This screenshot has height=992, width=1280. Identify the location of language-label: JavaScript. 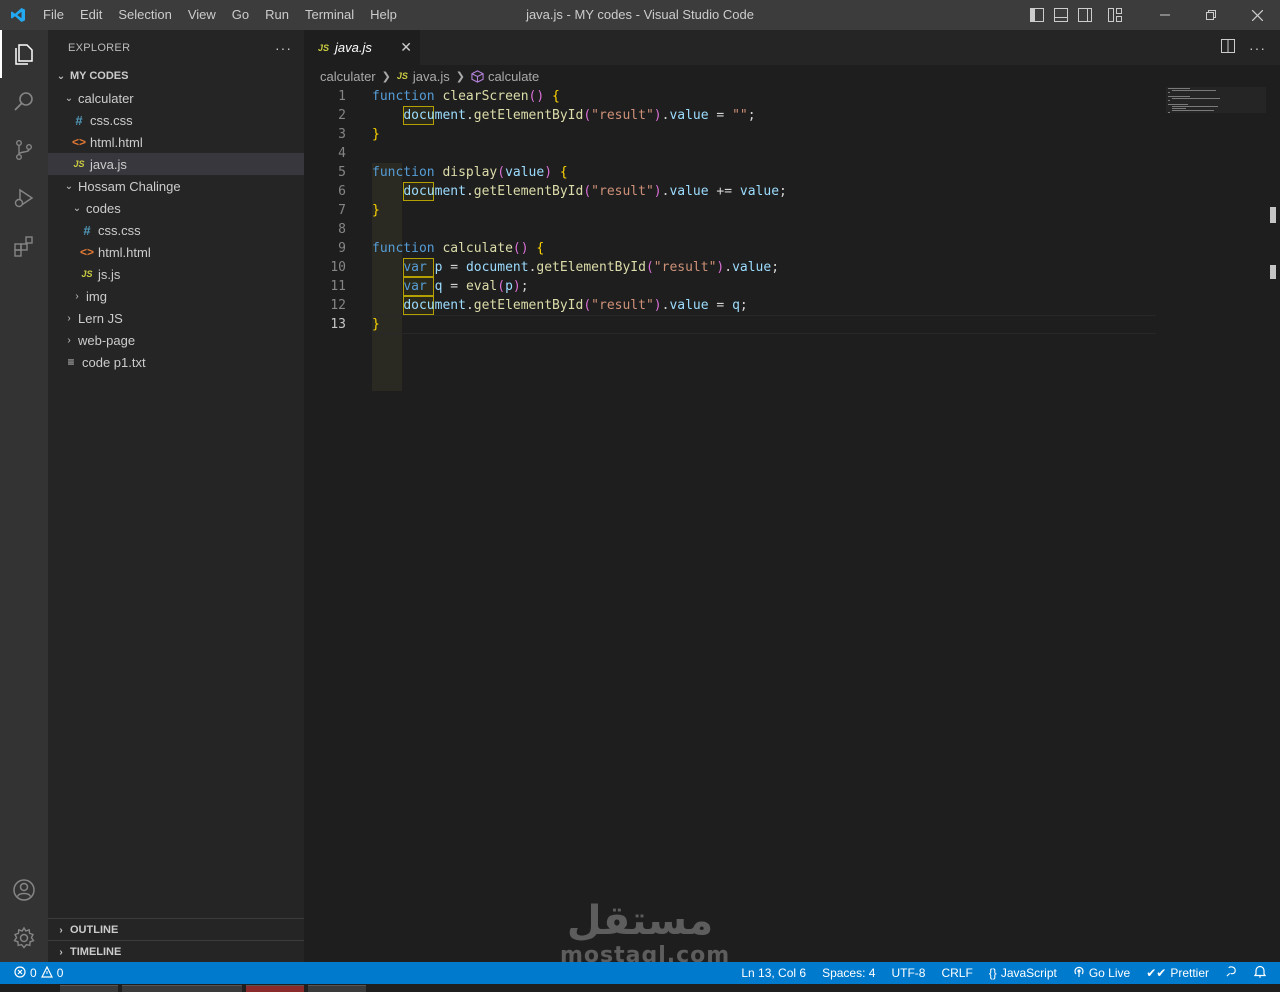
(1028, 973).